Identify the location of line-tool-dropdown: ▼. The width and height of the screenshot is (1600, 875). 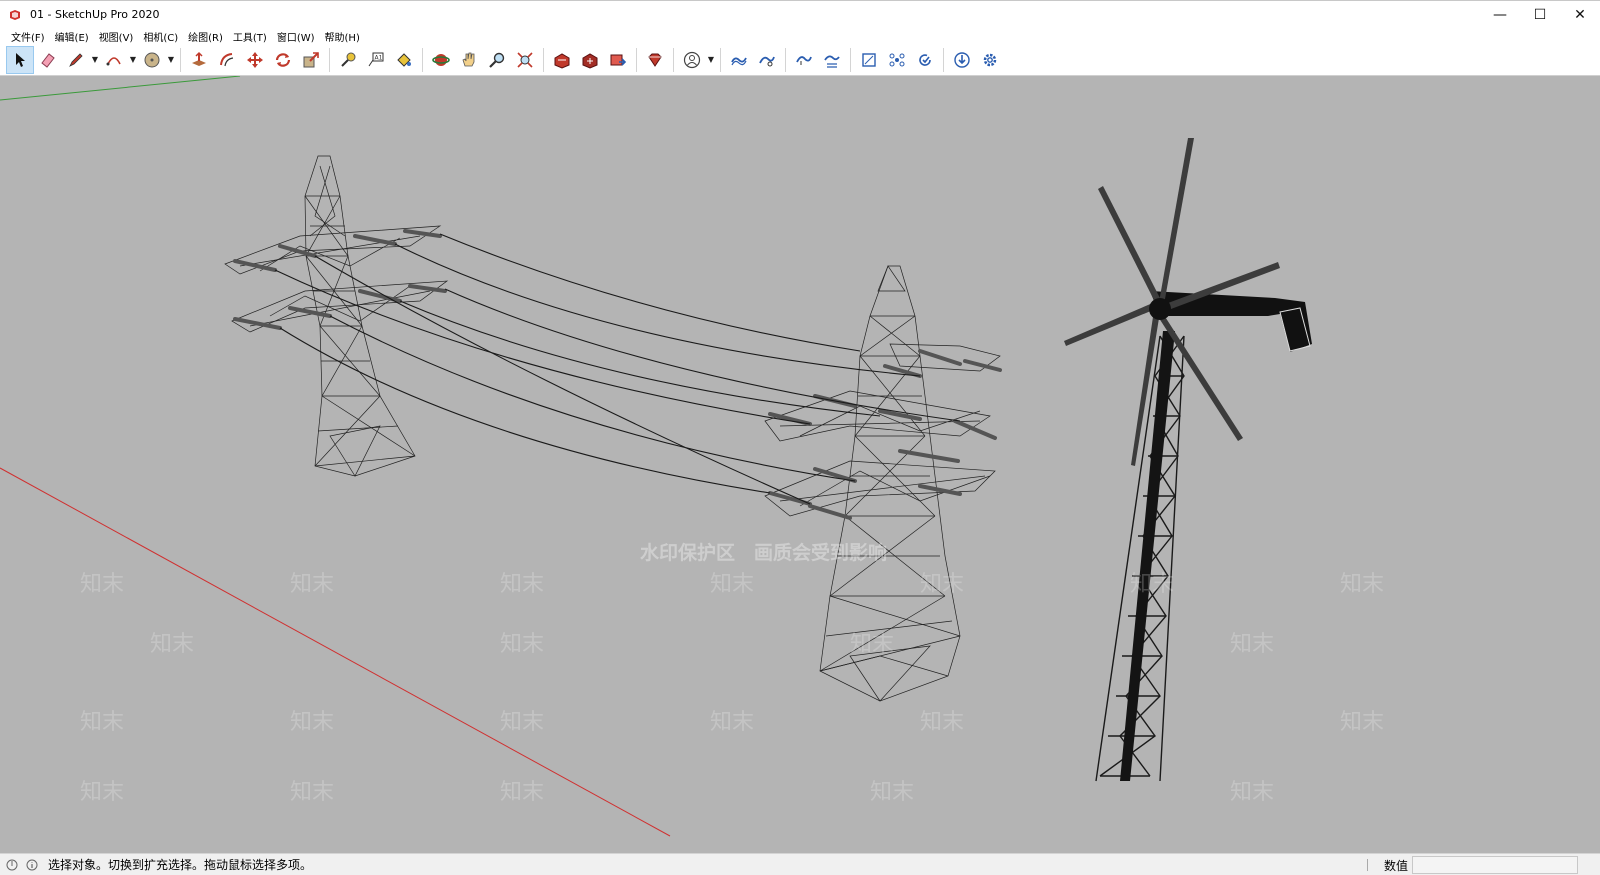
(95, 60).